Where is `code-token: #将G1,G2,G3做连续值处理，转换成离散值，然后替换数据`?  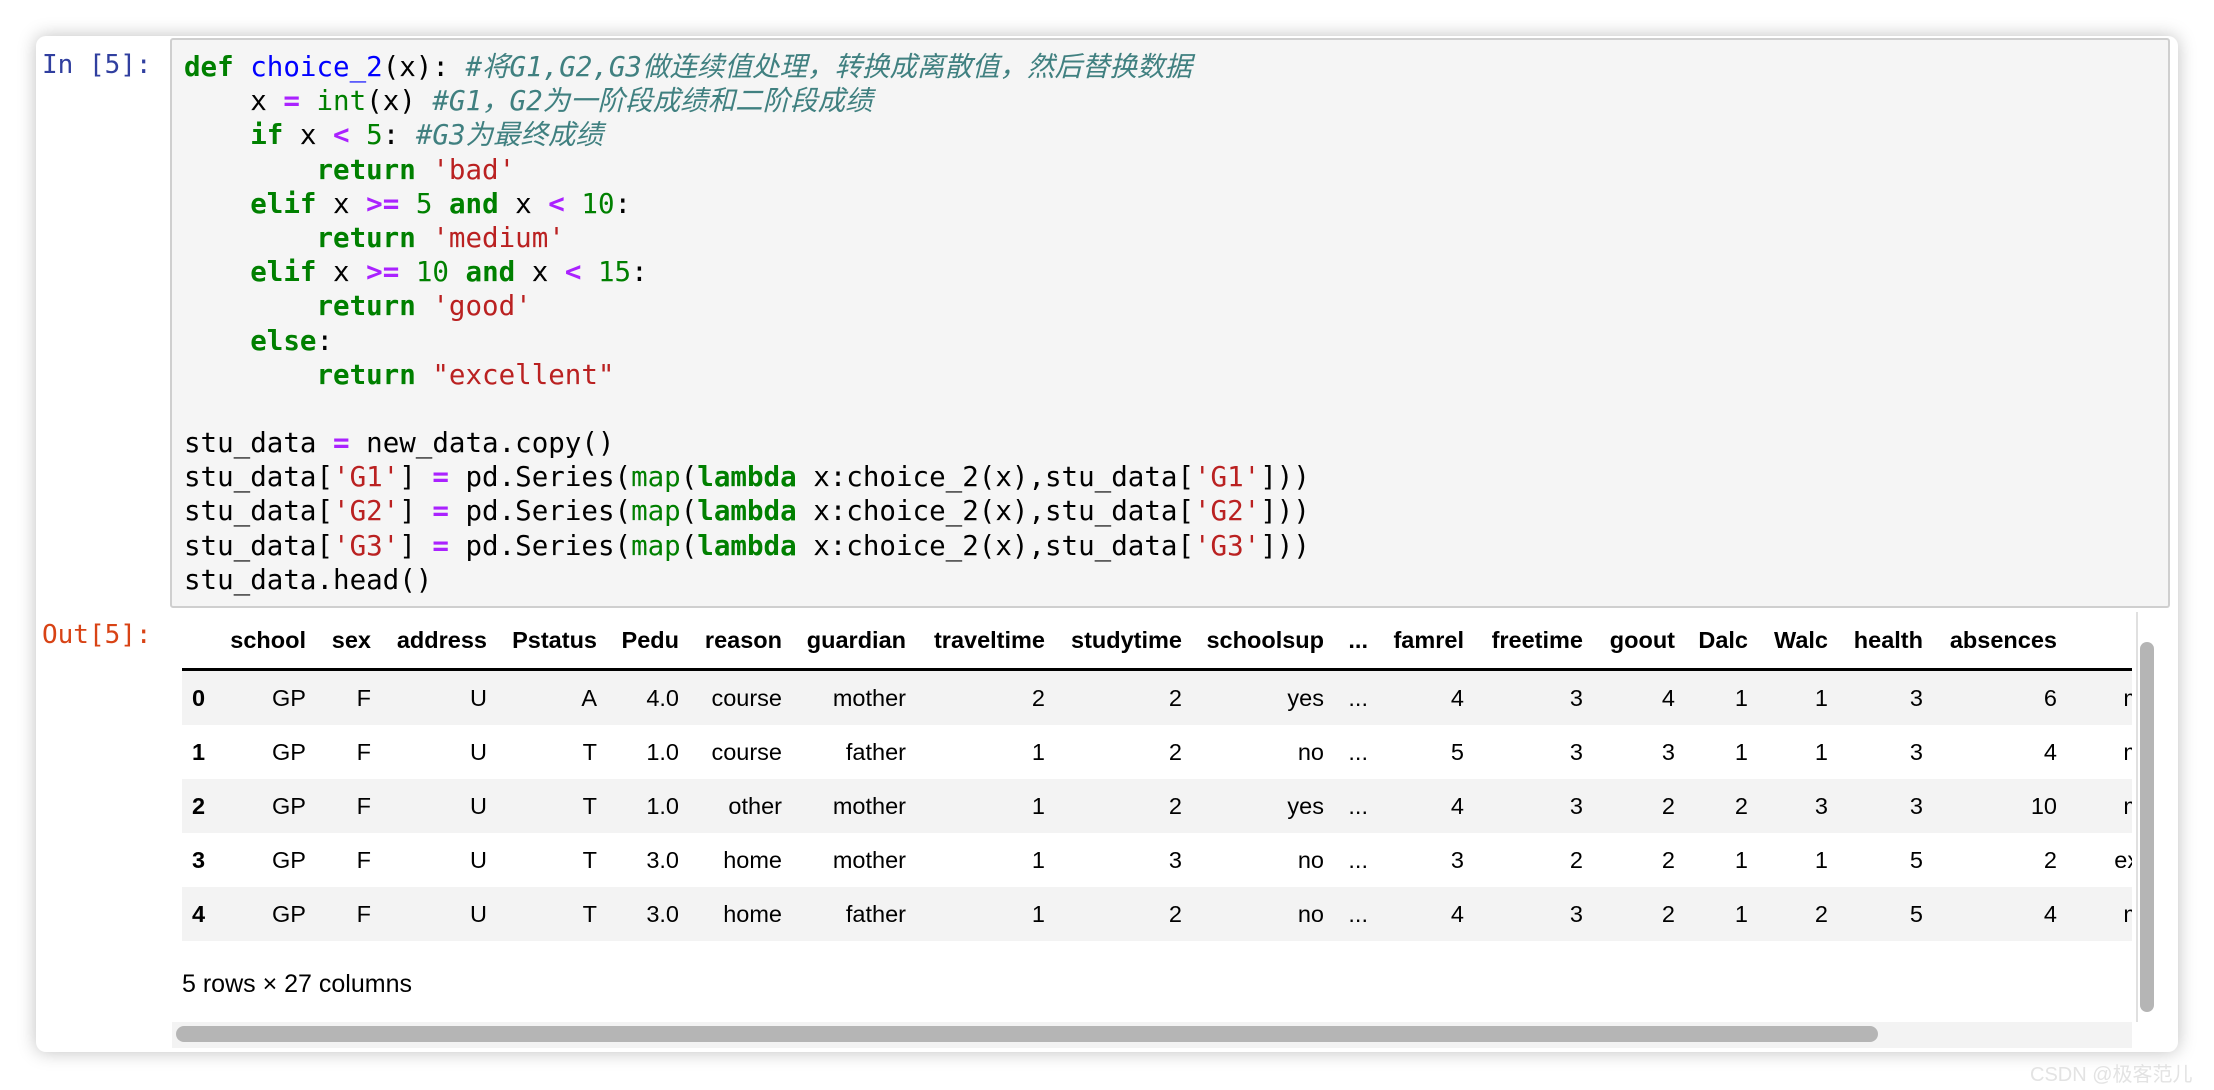
code-token: #将G1,G2,G3做连续值处理，转换成离散值，然后替换数据 is located at coordinates (828, 67).